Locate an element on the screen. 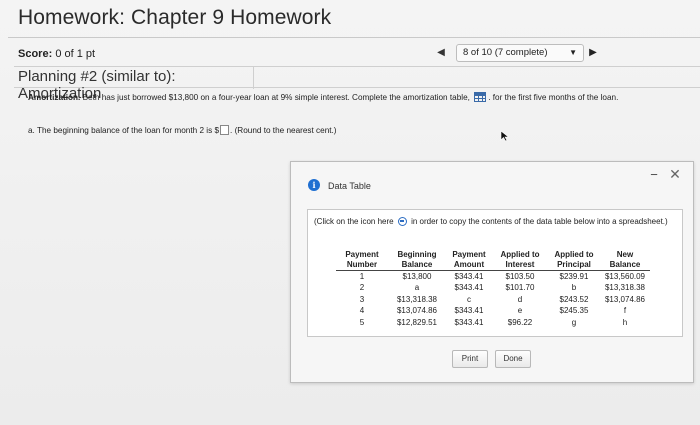  table-cell: e is located at coordinates (520, 311).